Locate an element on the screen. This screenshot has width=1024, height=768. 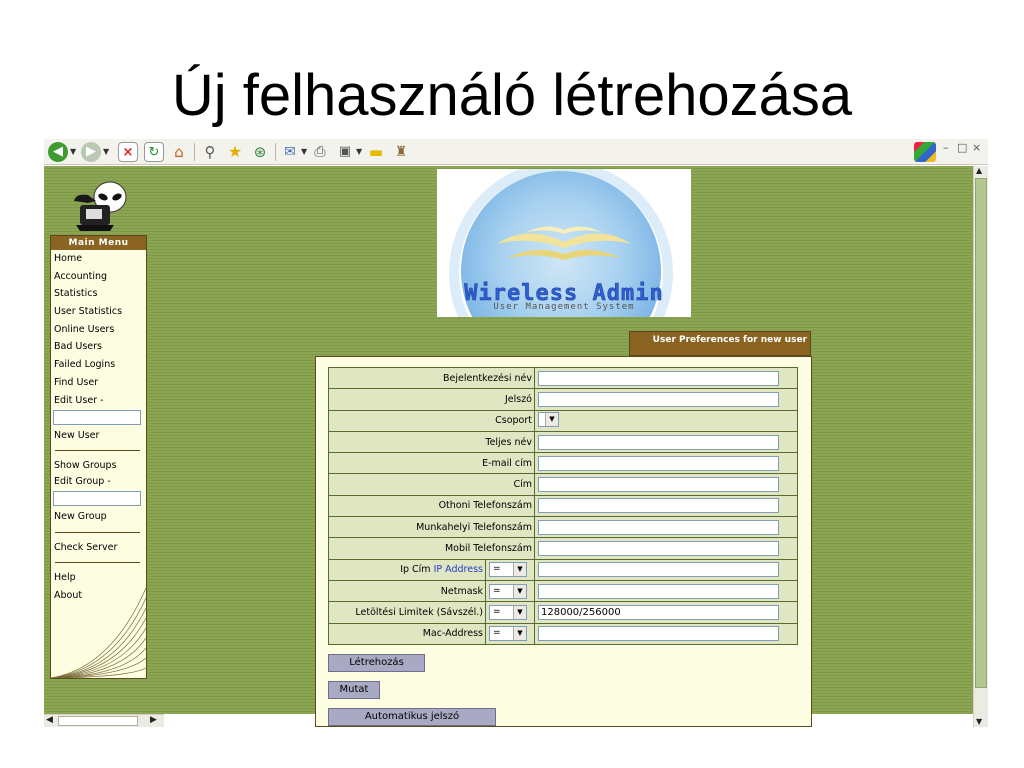
group-select: ▼ is located at coordinates (548, 419).